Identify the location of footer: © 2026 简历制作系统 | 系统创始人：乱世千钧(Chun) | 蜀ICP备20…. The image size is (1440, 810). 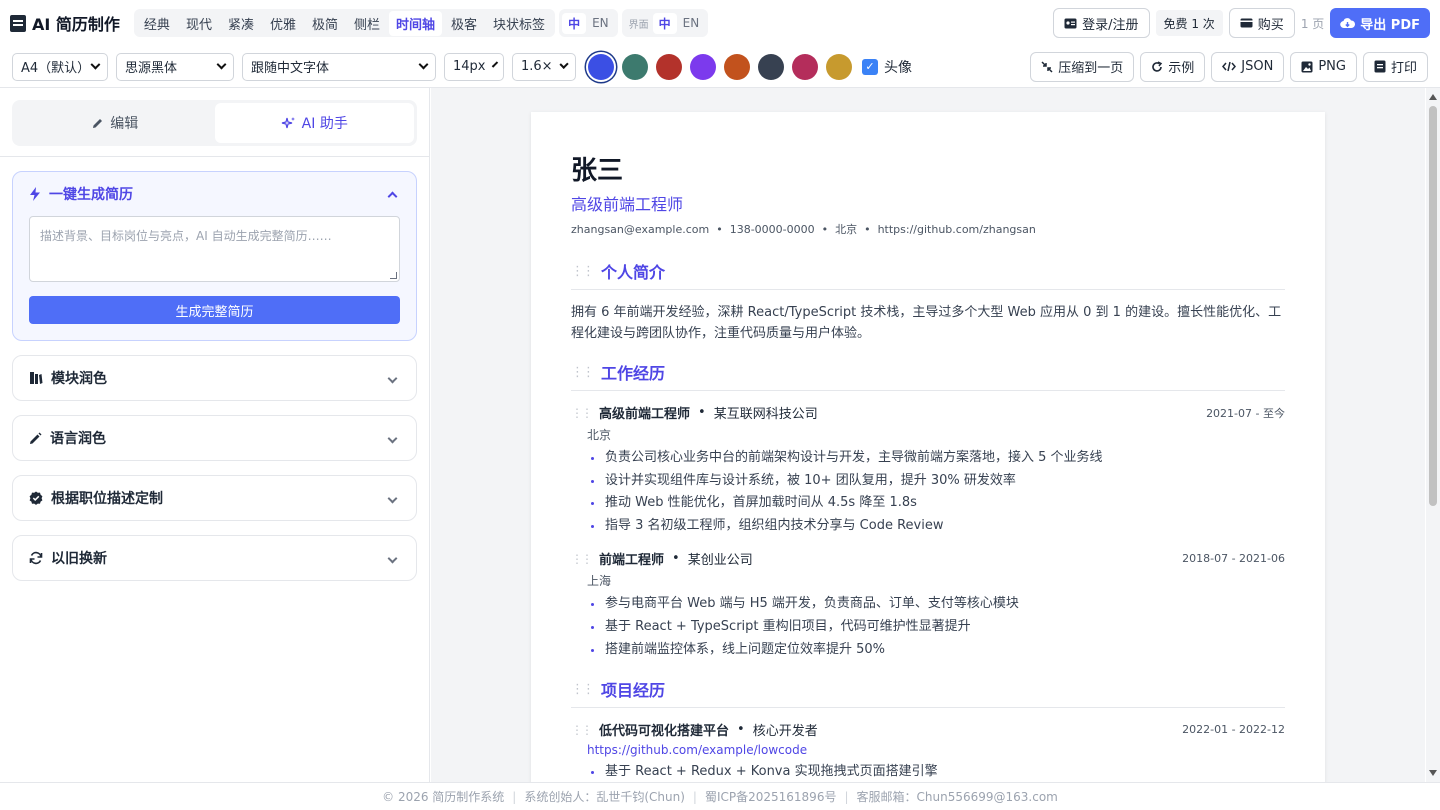
(720, 796).